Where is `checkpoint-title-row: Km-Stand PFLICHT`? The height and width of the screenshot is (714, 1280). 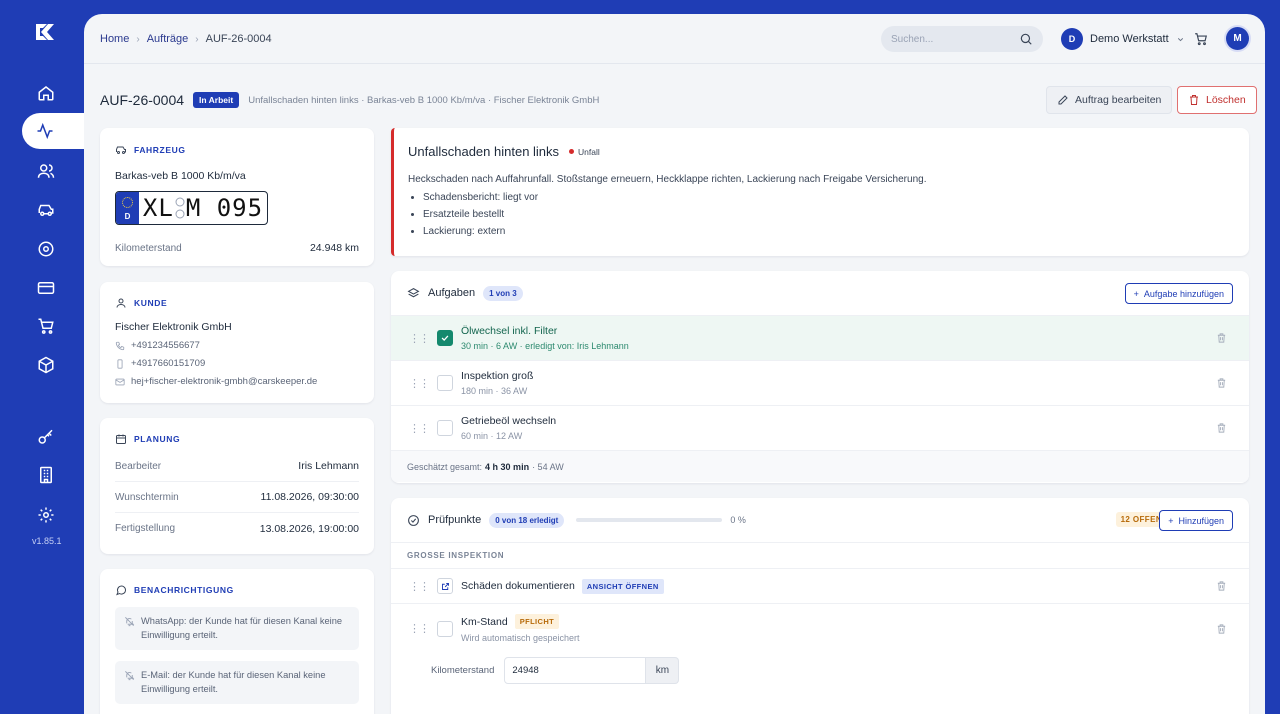
checkpoint-title-row: Km-Stand PFLICHT is located at coordinates (520, 621).